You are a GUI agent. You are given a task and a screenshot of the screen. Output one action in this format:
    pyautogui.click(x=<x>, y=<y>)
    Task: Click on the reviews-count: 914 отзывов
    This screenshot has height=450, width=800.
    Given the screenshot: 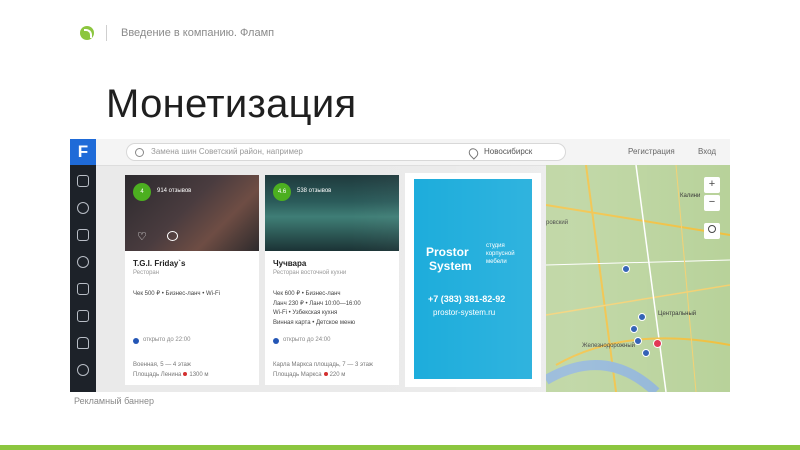 What is the action you would take?
    pyautogui.click(x=174, y=191)
    